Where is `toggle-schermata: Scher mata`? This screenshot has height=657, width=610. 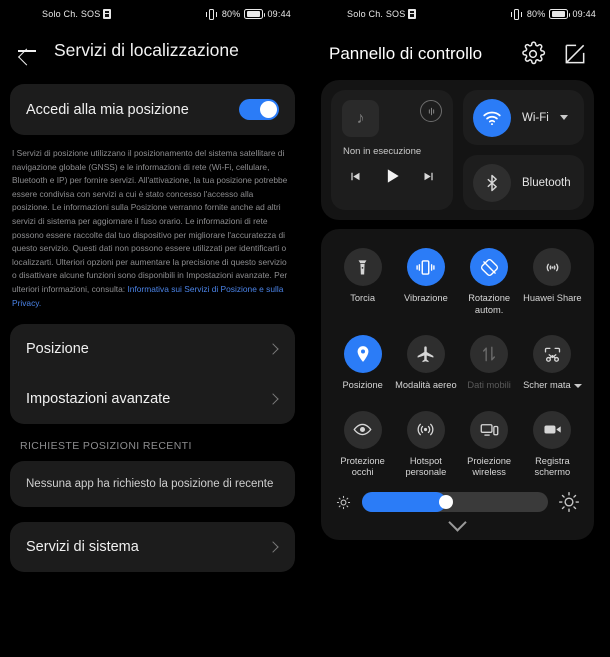
toggle-schermata: Scher mata is located at coordinates (552, 362).